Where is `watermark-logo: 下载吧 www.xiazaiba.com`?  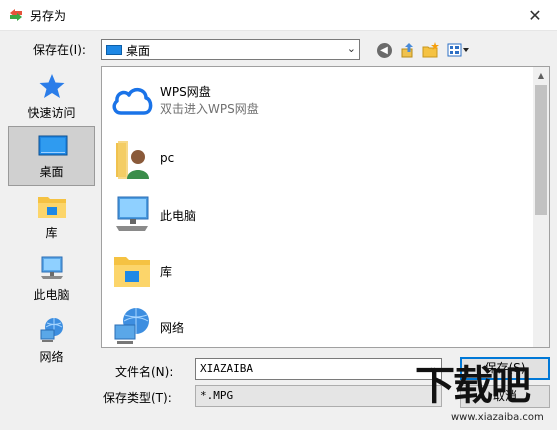
watermark-logo: 下载吧 www.xiazaiba.com is located at coordinates (486, 396).